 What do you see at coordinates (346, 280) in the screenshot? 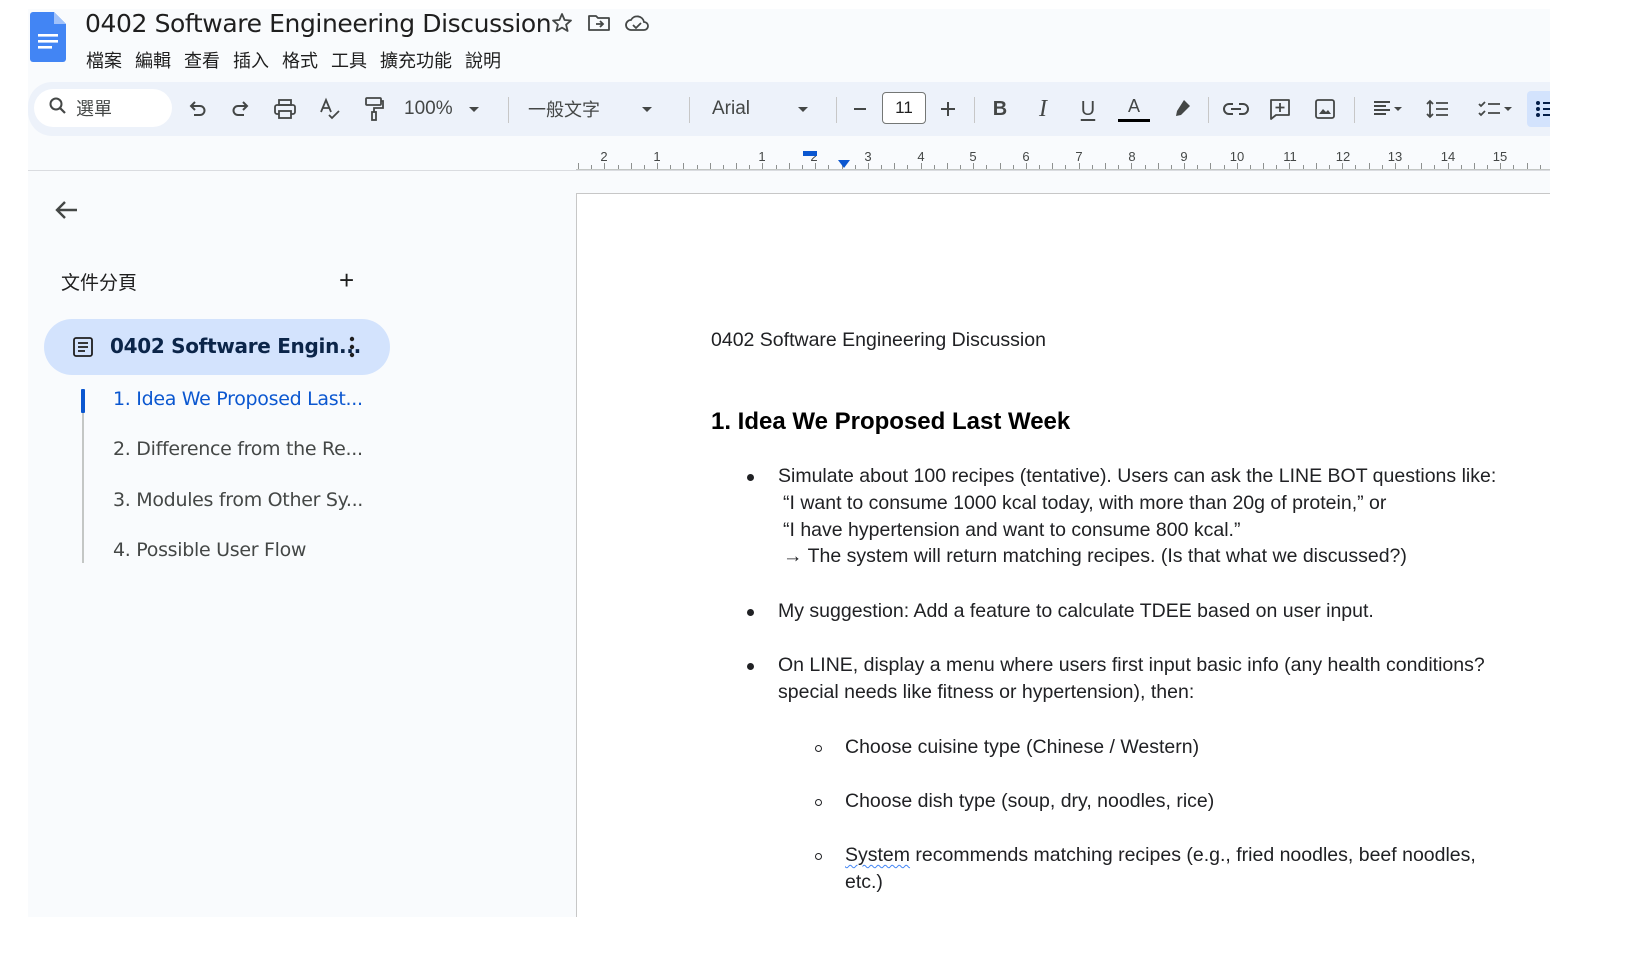
I see `add-tab-button: +` at bounding box center [346, 280].